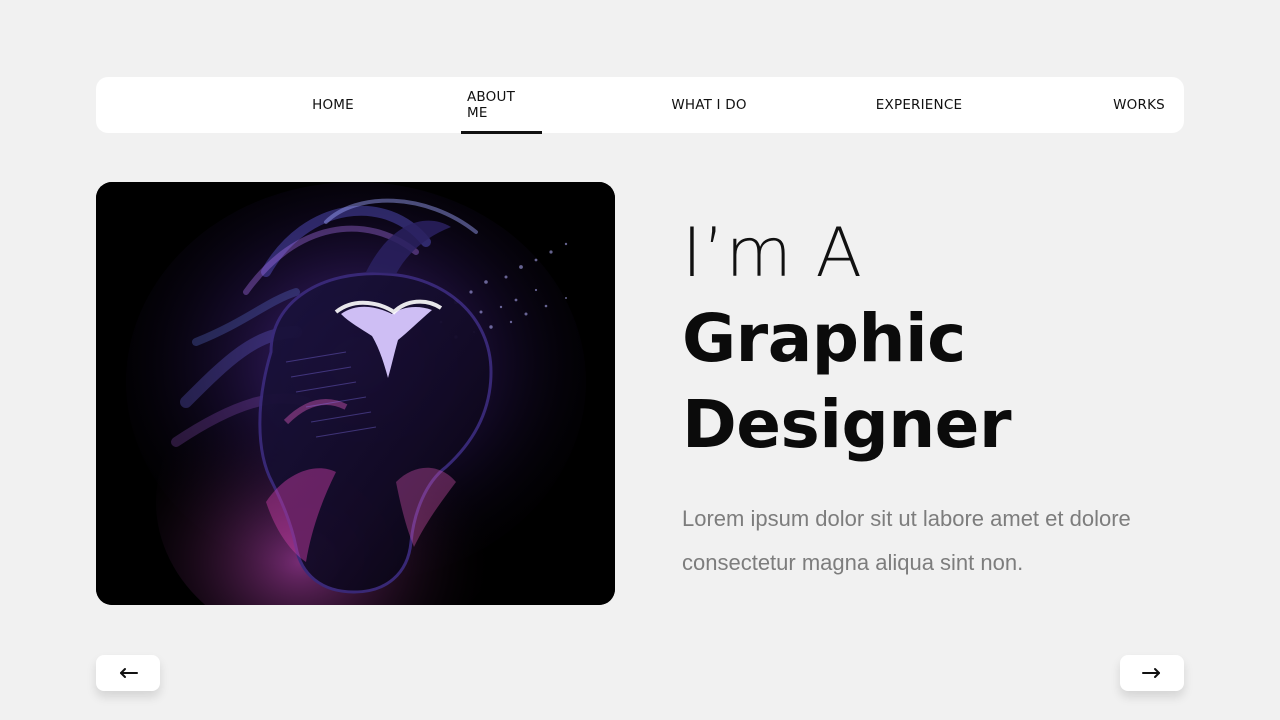 The height and width of the screenshot is (720, 1280). Describe the element at coordinates (1139, 105) in the screenshot. I see `nav-works: WORKS` at that location.